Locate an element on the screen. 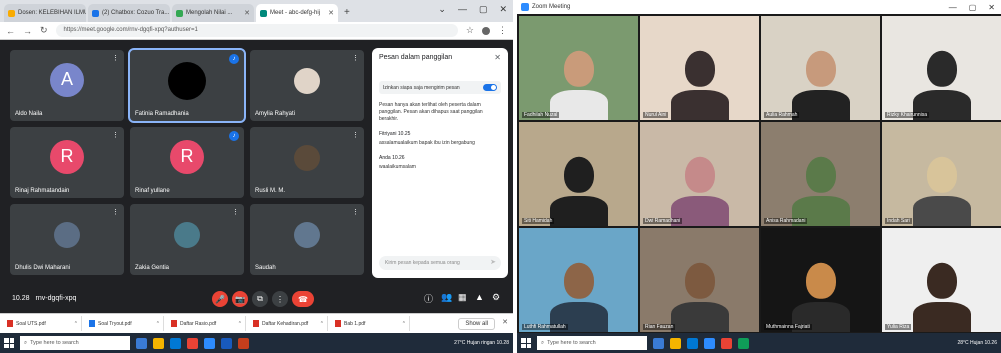 The height and width of the screenshot is (353, 1001). back-icon: ← is located at coordinates (10, 31).